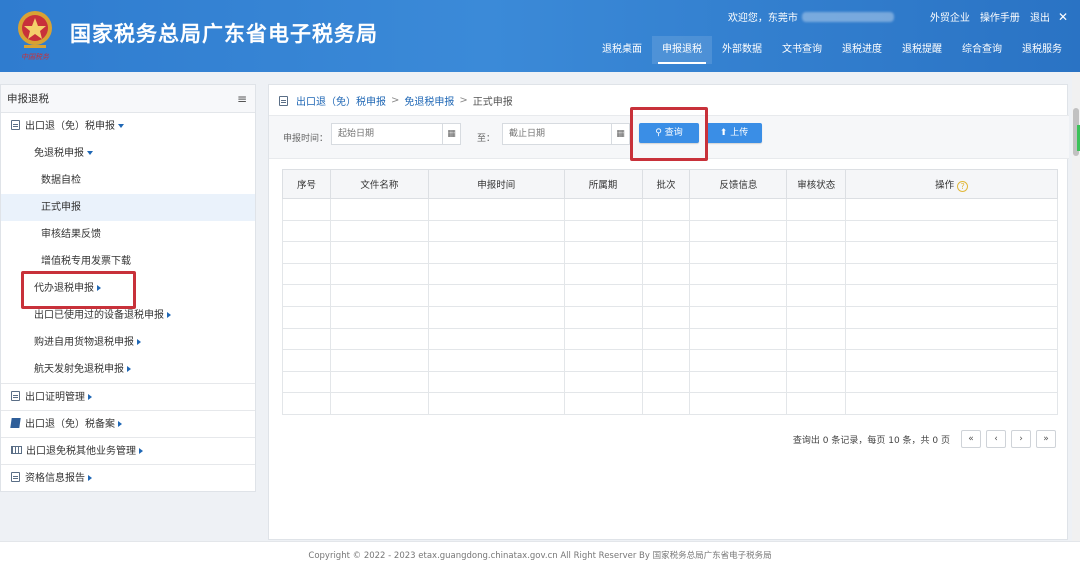  Describe the element at coordinates (862, 50) in the screenshot. I see `nav-refund-progress: 退税进度` at that location.